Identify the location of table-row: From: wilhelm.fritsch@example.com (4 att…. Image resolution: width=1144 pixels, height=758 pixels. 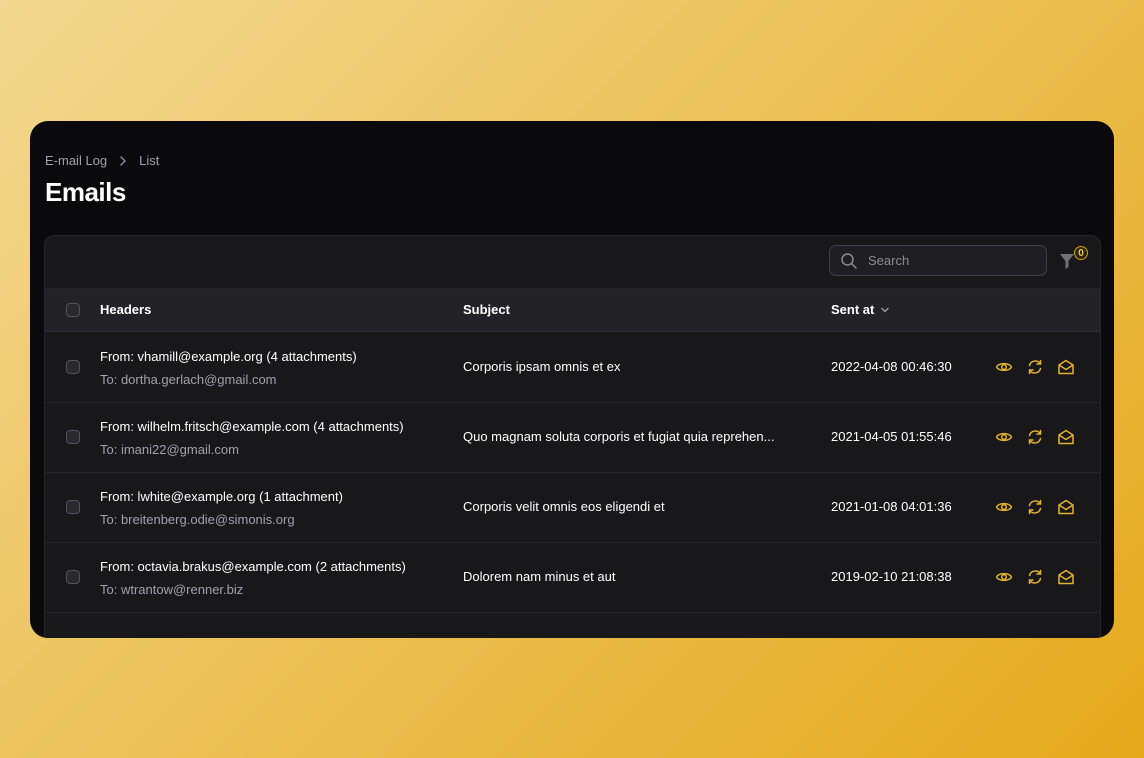
(572, 437).